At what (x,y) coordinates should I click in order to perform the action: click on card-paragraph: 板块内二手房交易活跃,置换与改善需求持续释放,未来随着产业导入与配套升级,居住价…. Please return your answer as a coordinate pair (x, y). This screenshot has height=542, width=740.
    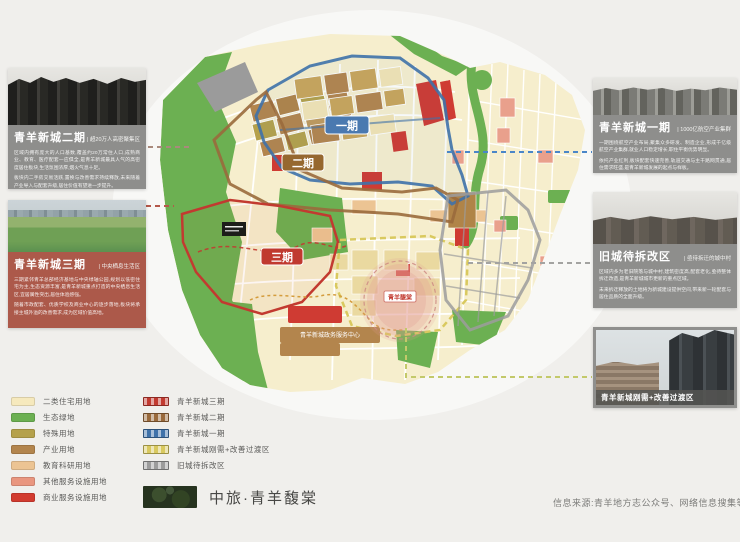
    Looking at the image, I should click on (77, 182).